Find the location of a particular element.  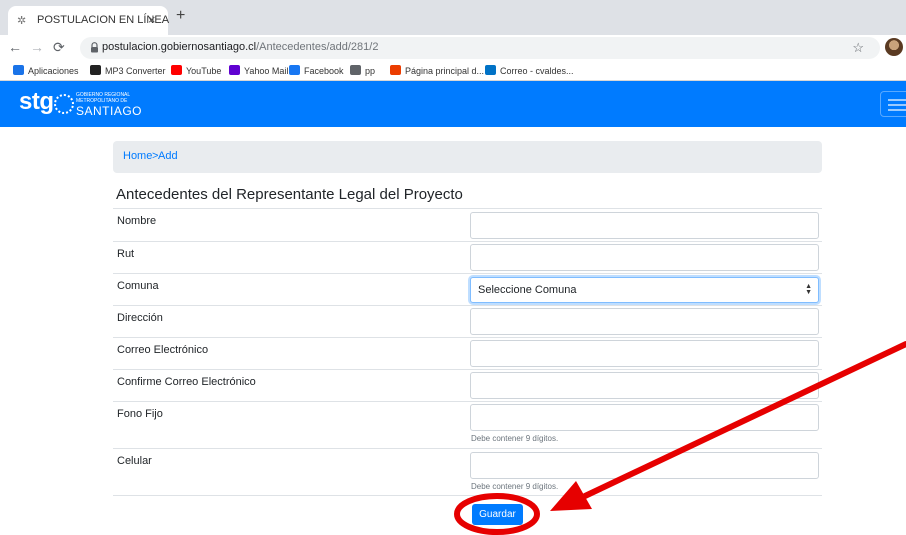

direccion-input is located at coordinates (644, 321).